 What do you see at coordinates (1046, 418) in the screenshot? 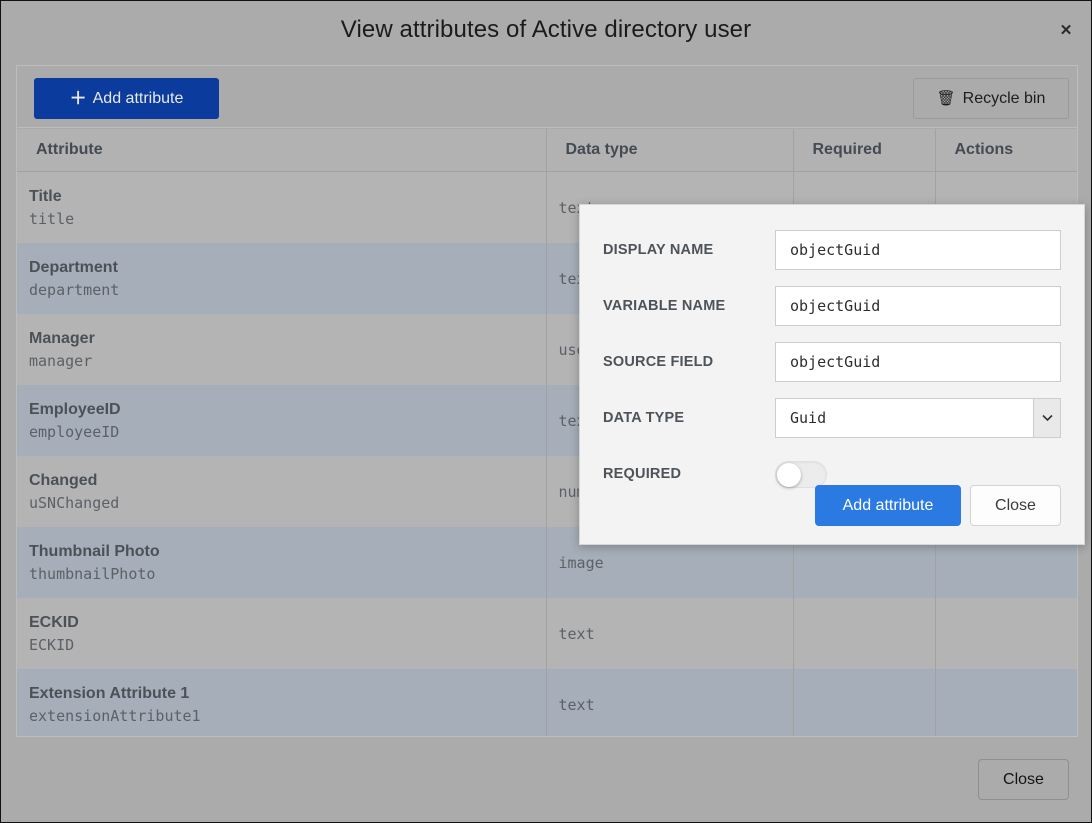
I see `chevron-down-icon` at bounding box center [1046, 418].